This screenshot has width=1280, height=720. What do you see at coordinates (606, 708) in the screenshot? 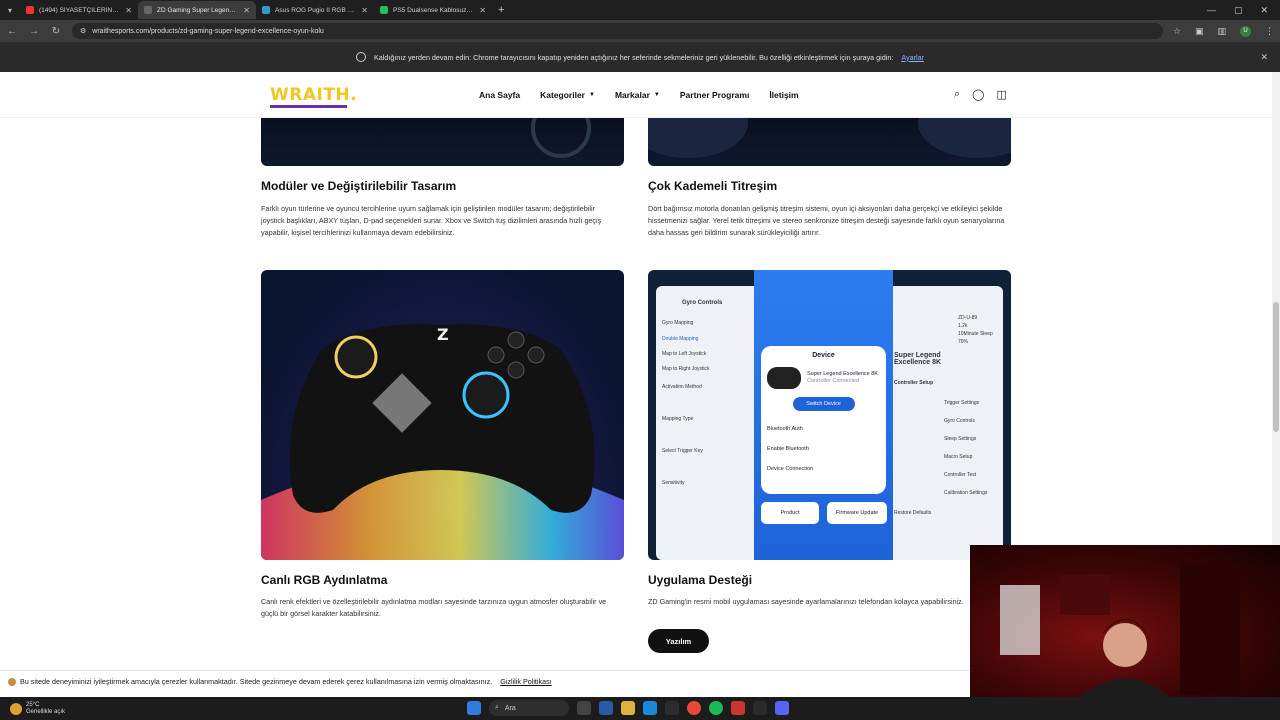
I see `copilot-icon` at bounding box center [606, 708].